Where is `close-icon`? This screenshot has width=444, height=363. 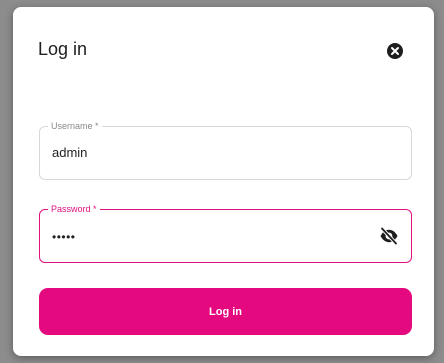
close-icon is located at coordinates (395, 51).